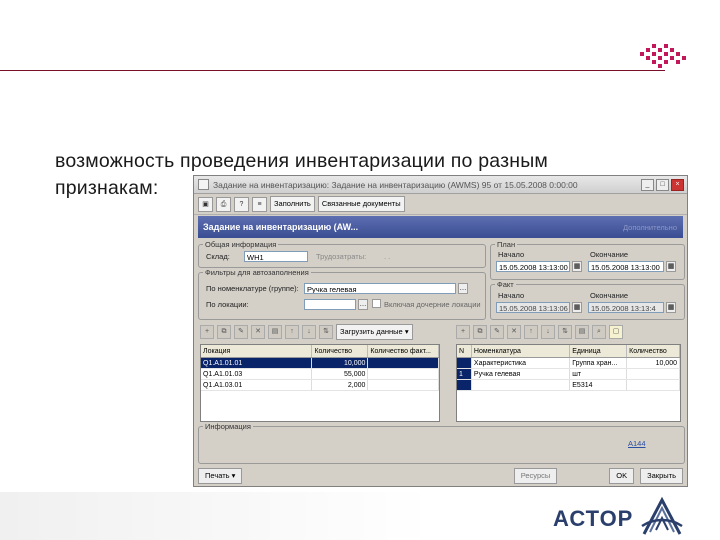 The image size is (720, 540). What do you see at coordinates (241, 332) in the screenshot?
I see `edit-row-icon: ✎` at bounding box center [241, 332].